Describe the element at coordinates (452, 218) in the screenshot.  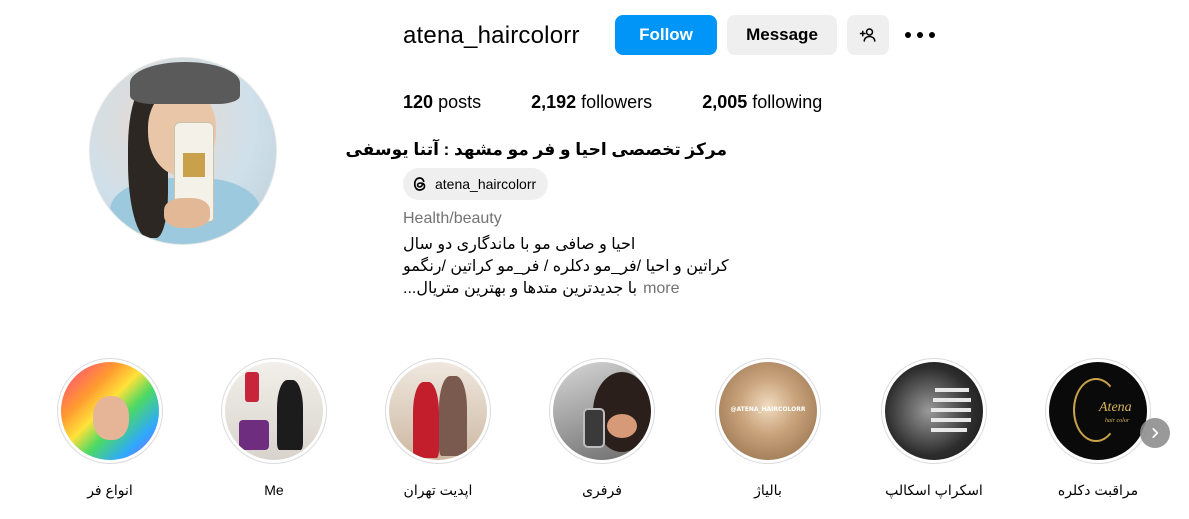
I see `profile-category: Health/beauty` at that location.